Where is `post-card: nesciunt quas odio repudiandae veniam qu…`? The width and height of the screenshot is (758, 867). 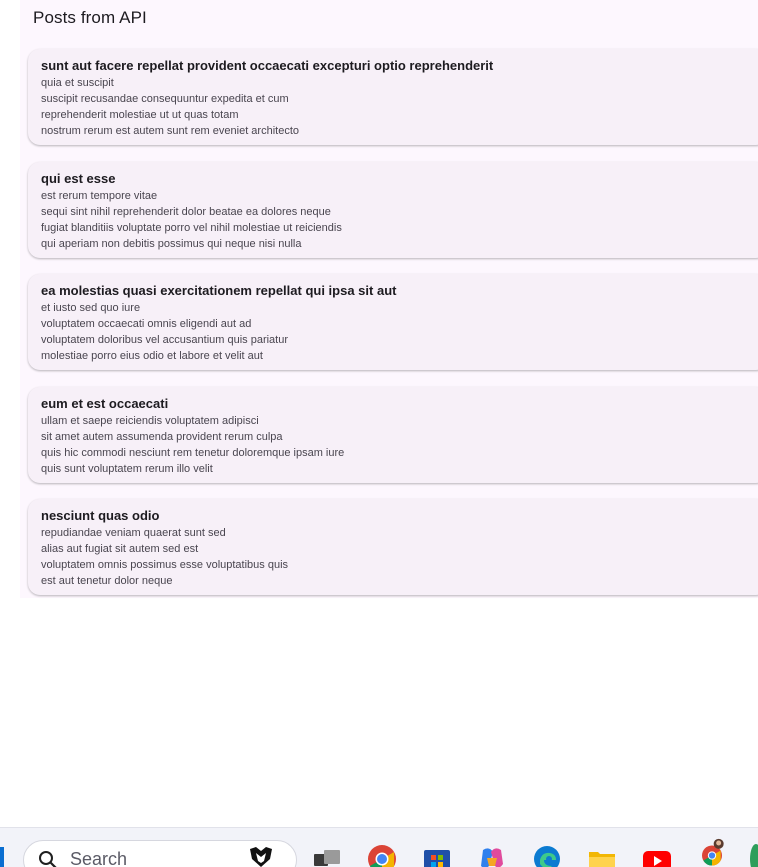
post-card: nesciunt quas odio repudiandae veniam qu… is located at coordinates (393, 547).